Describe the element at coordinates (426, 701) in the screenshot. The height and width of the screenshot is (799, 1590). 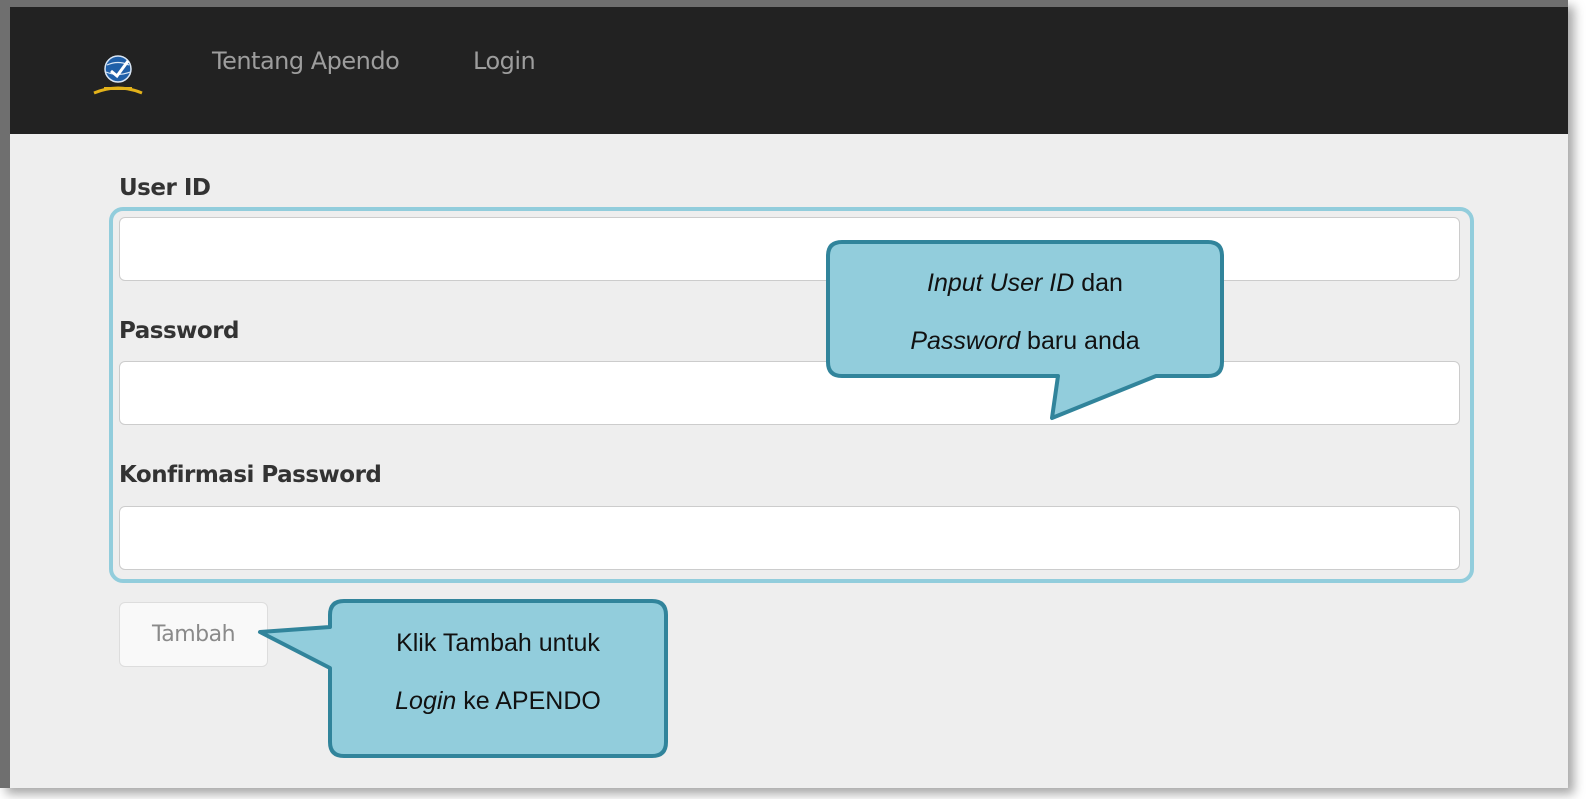
I see `button-callout-line2-italic: Login` at that location.